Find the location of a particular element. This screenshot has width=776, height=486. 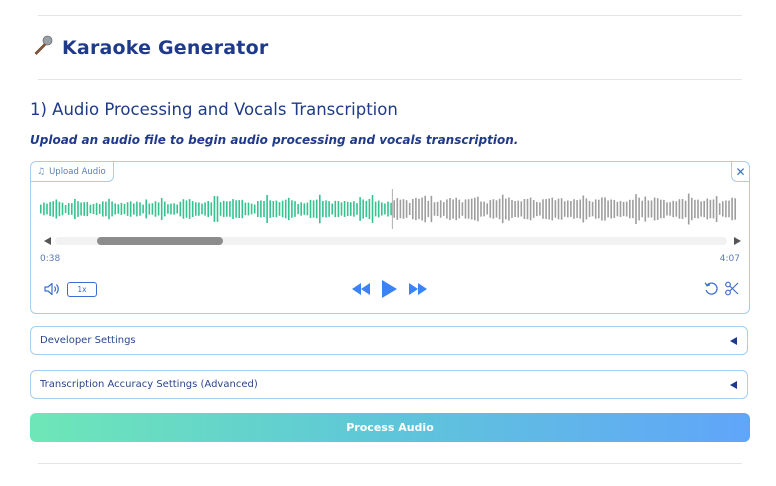

waveform is located at coordinates (390, 209).